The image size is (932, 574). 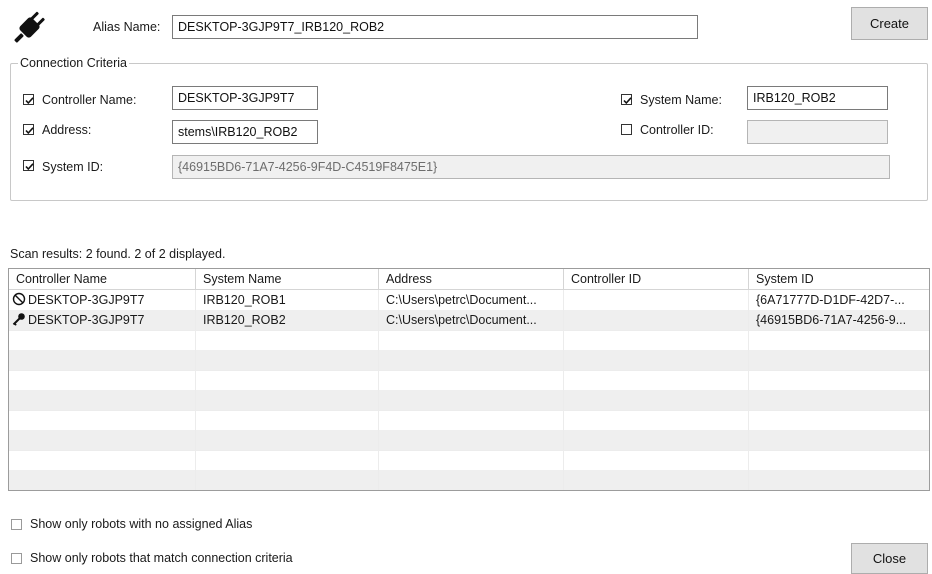 I want to click on address-checkbox, so click(x=28, y=129).